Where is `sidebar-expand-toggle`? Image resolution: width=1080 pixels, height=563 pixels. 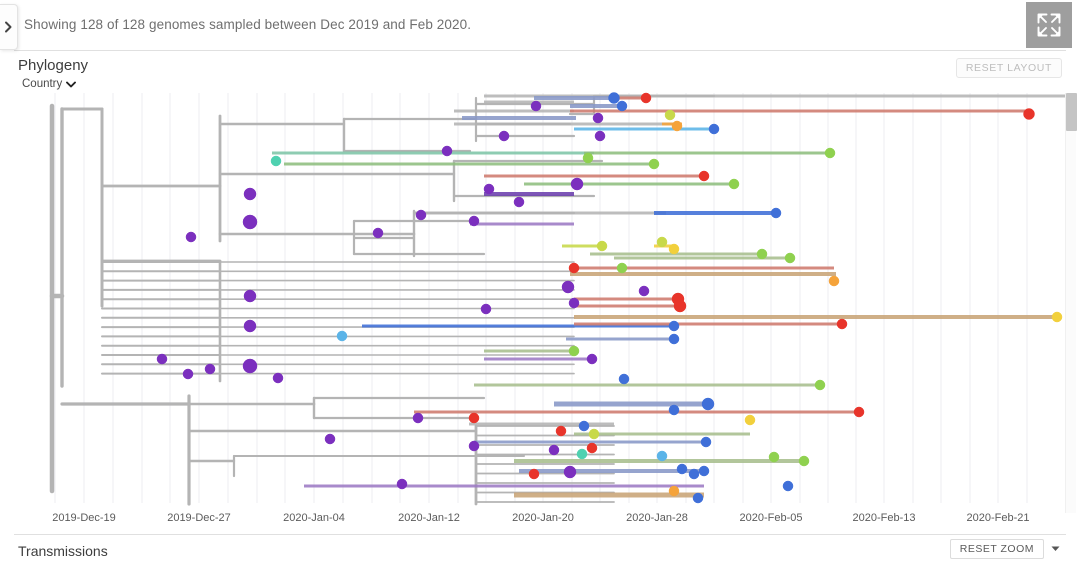
sidebar-expand-toggle is located at coordinates (9, 27).